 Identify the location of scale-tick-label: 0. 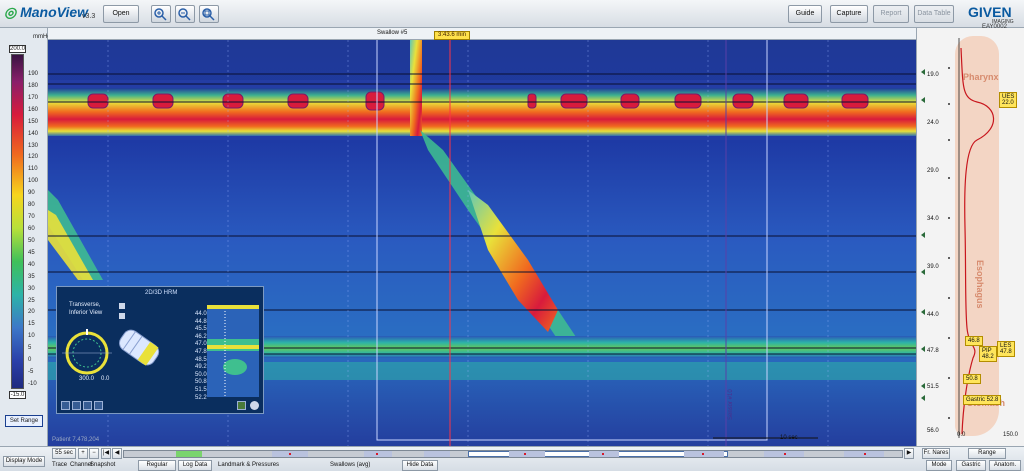
(30, 360).